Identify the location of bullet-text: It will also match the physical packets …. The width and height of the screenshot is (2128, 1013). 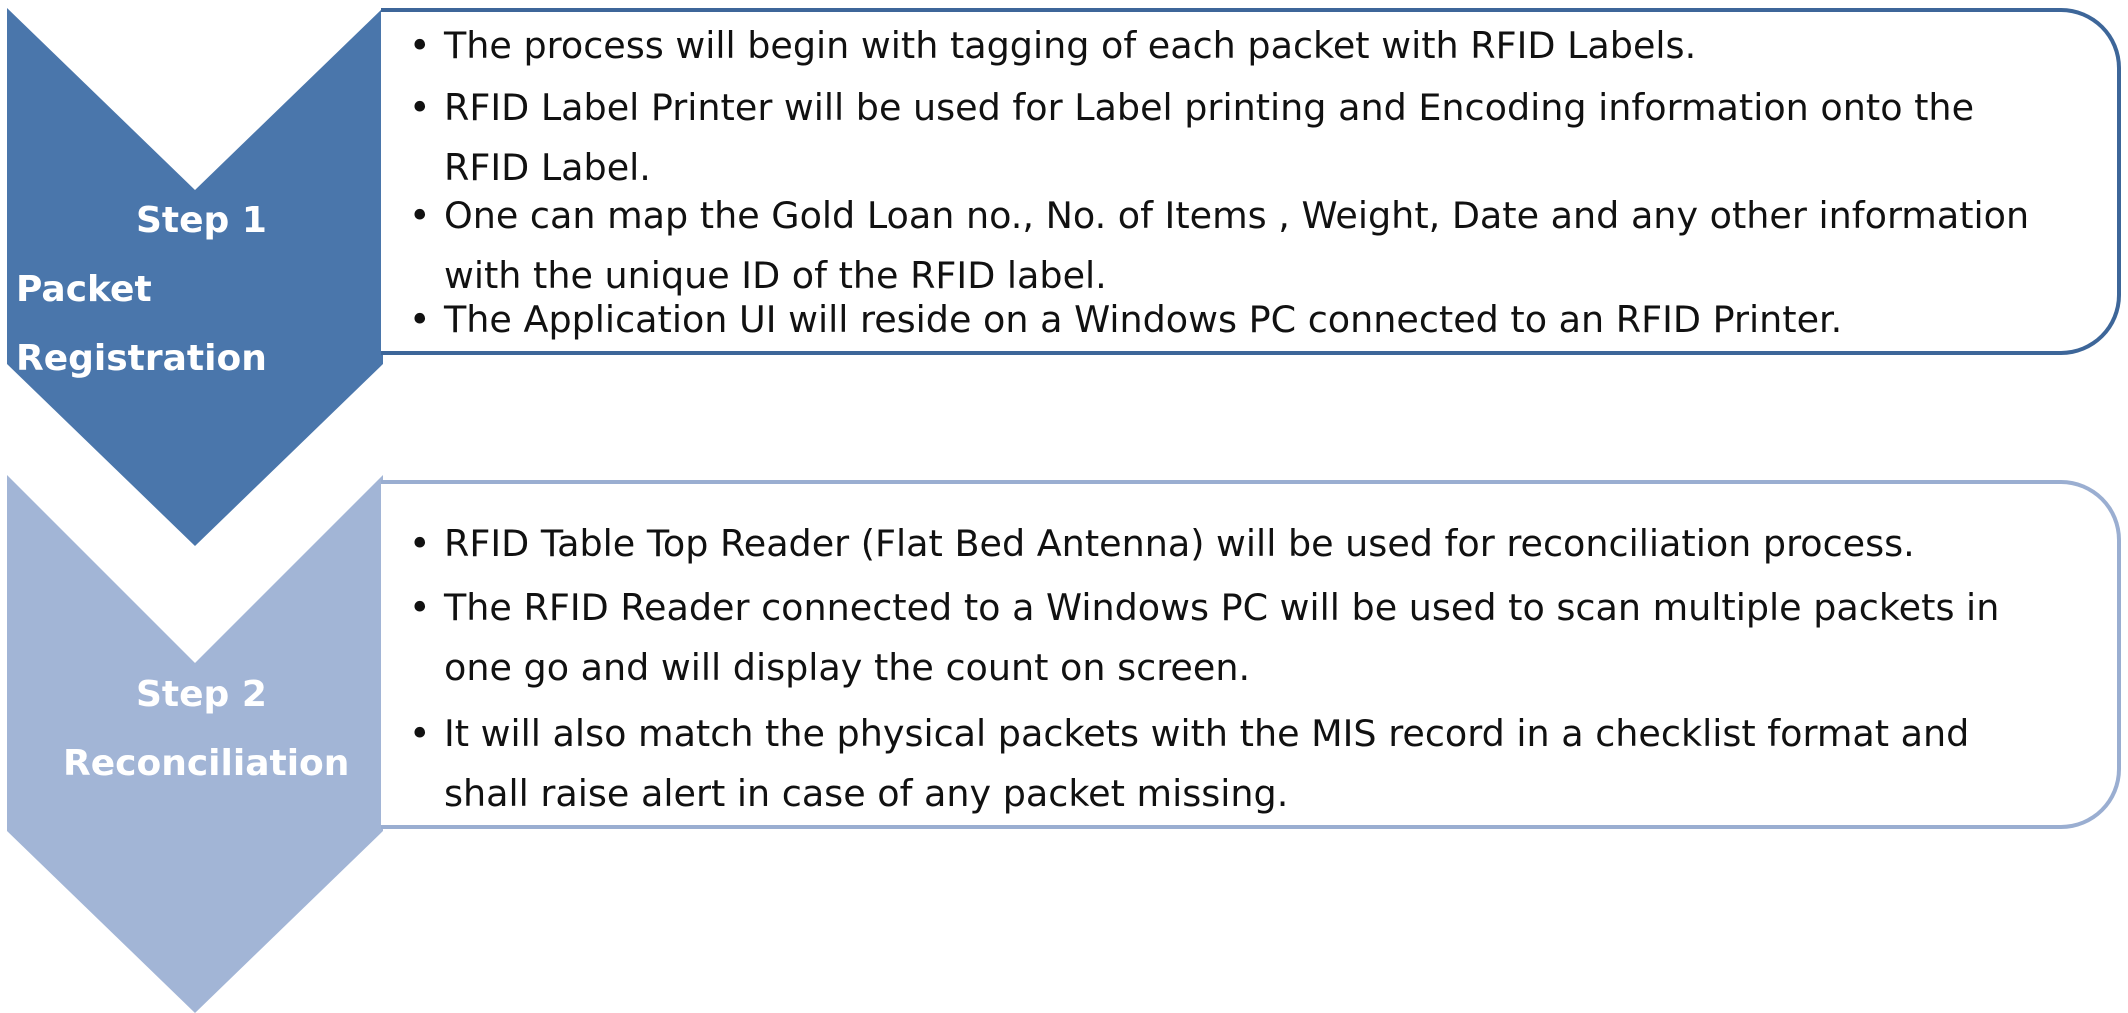
(1207, 763).